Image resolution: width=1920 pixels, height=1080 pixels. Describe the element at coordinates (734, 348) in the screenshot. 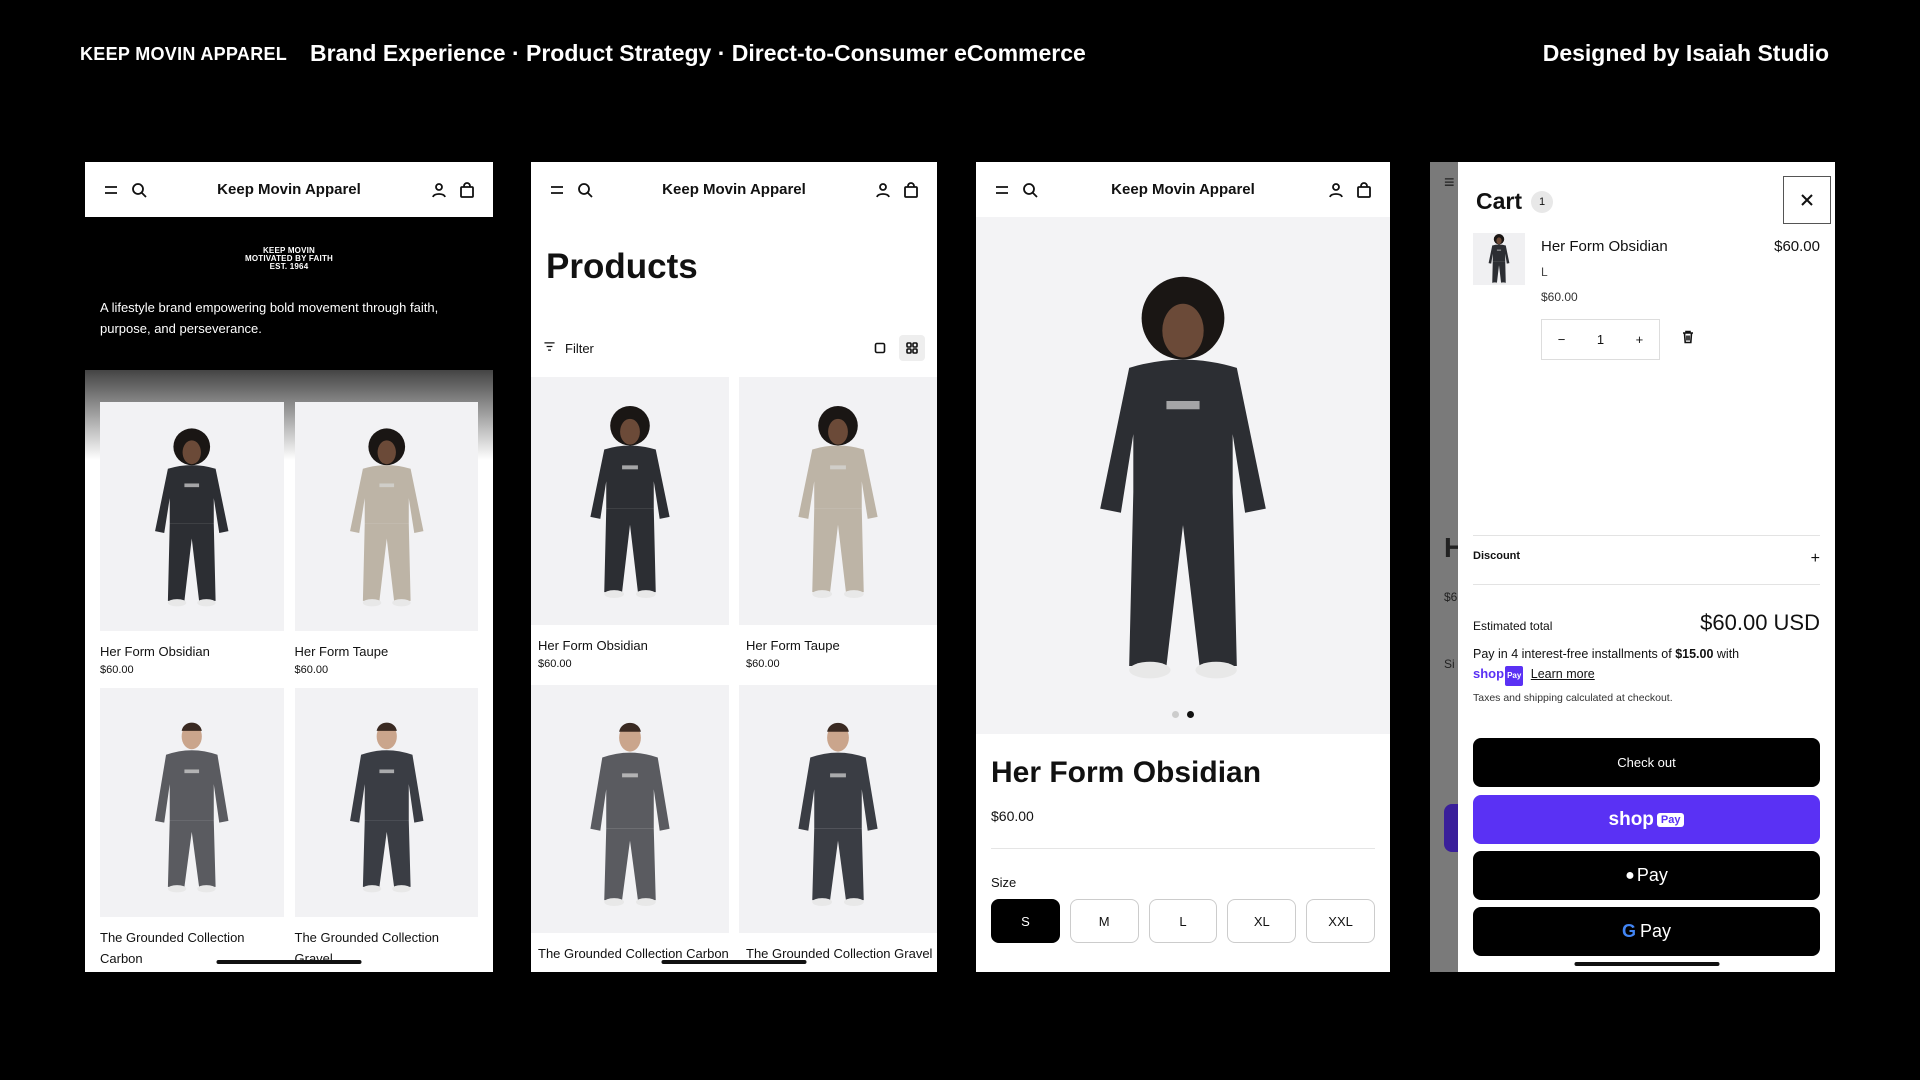

I see `filter-bar: Filter` at that location.